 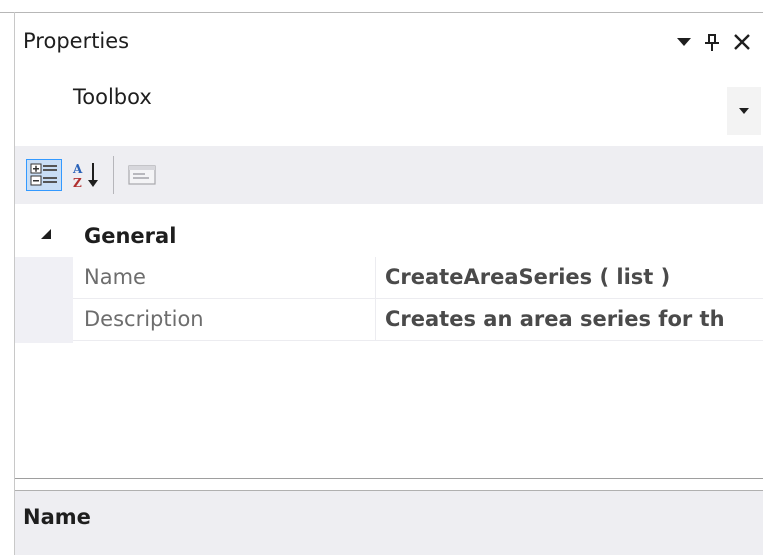 What do you see at coordinates (742, 42) in the screenshot?
I see `close-icon` at bounding box center [742, 42].